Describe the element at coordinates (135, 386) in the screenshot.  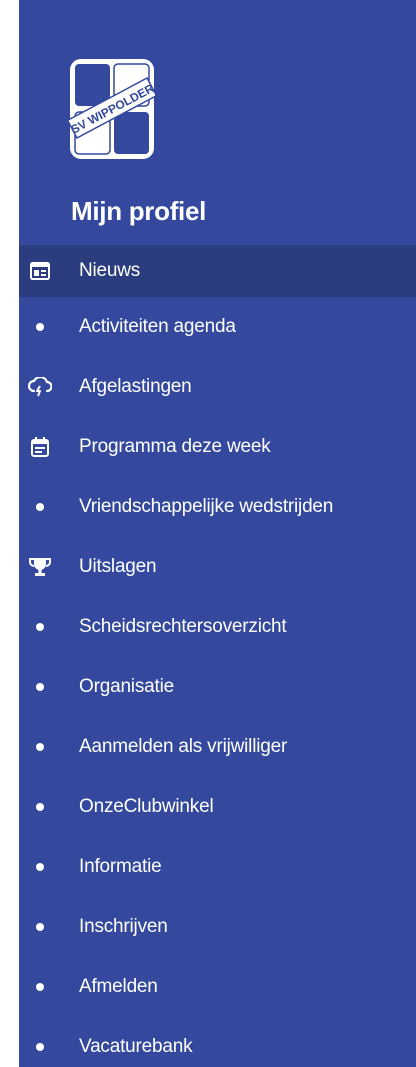
I see `menu-item-label: Afgelastingen` at that location.